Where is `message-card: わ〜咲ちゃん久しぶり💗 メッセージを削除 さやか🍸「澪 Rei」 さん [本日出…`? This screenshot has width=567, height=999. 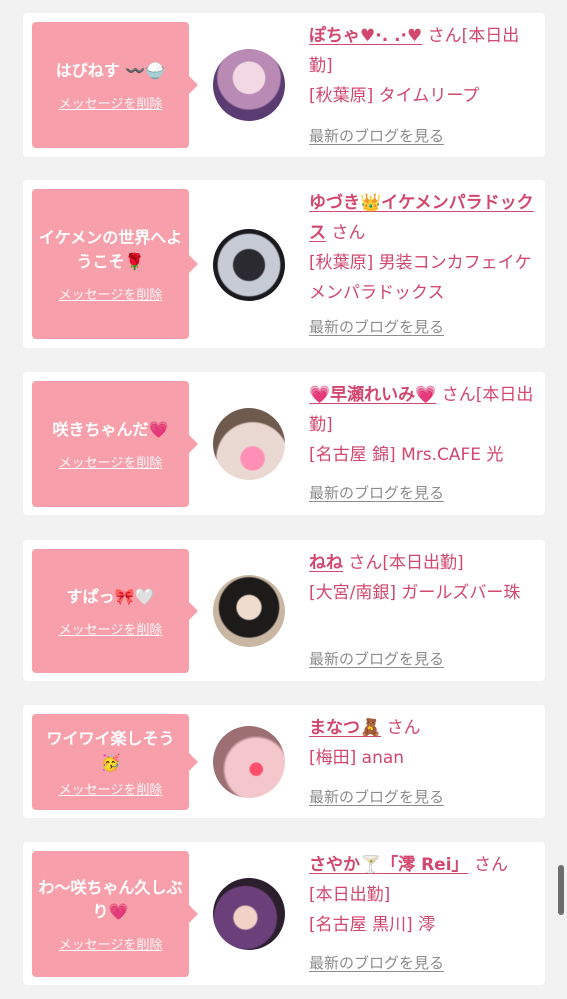 message-card: わ〜咲ちゃん久しぶり💗 メッセージを削除 さやか🍸「澪 Rei」 さん [本日出… is located at coordinates (284, 913).